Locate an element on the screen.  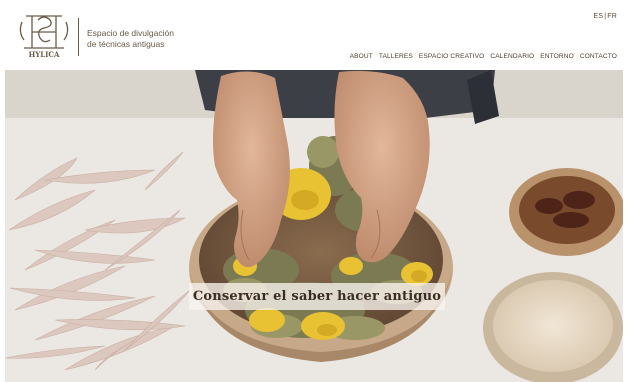
tagline-line-2: de técnicas antiguas is located at coordinates (126, 44).